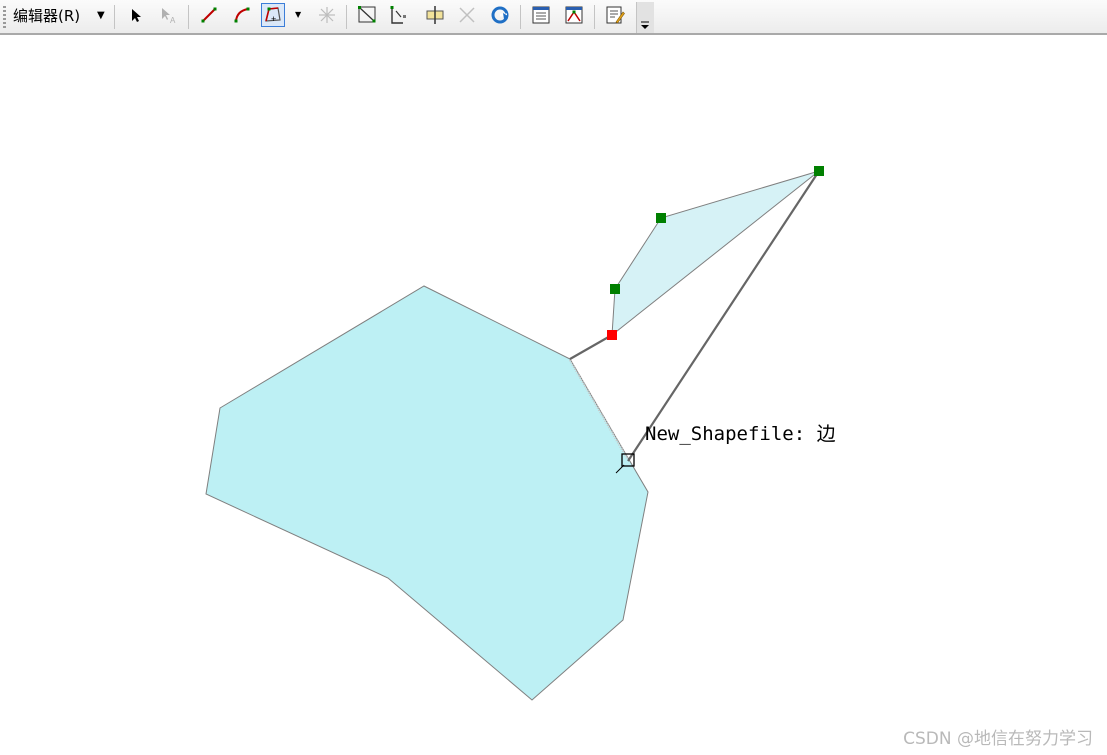  I want to click on chevron-down-icon: ▼, so click(101, 16).